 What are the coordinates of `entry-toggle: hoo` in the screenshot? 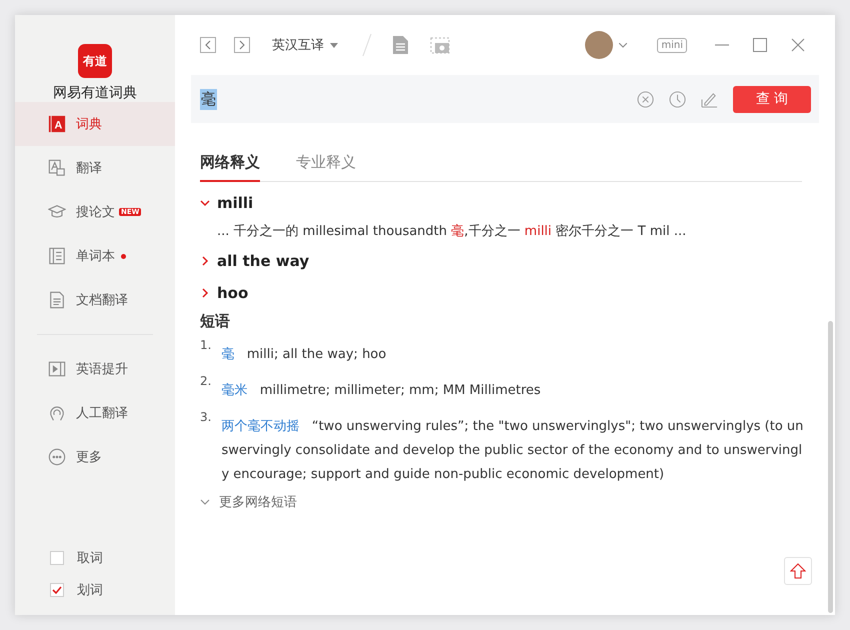 It's located at (224, 293).